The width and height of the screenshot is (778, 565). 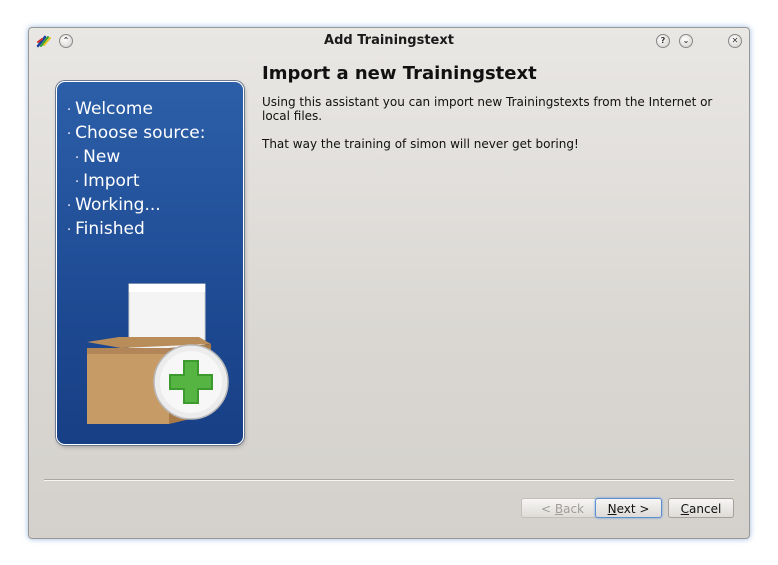 I want to click on back-button: < Back, so click(x=562, y=508).